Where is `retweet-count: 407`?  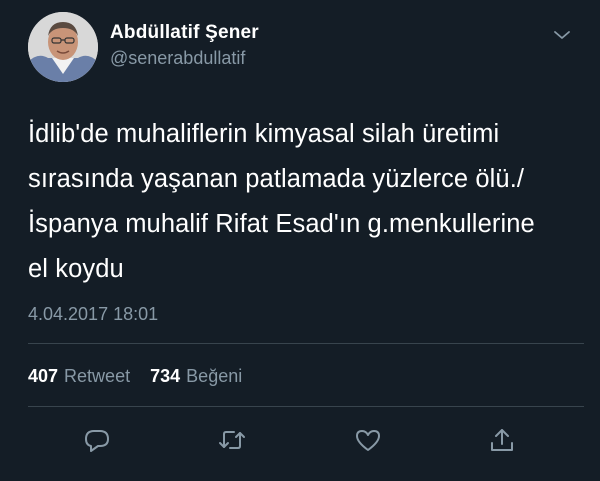
retweet-count: 407 is located at coordinates (43, 376).